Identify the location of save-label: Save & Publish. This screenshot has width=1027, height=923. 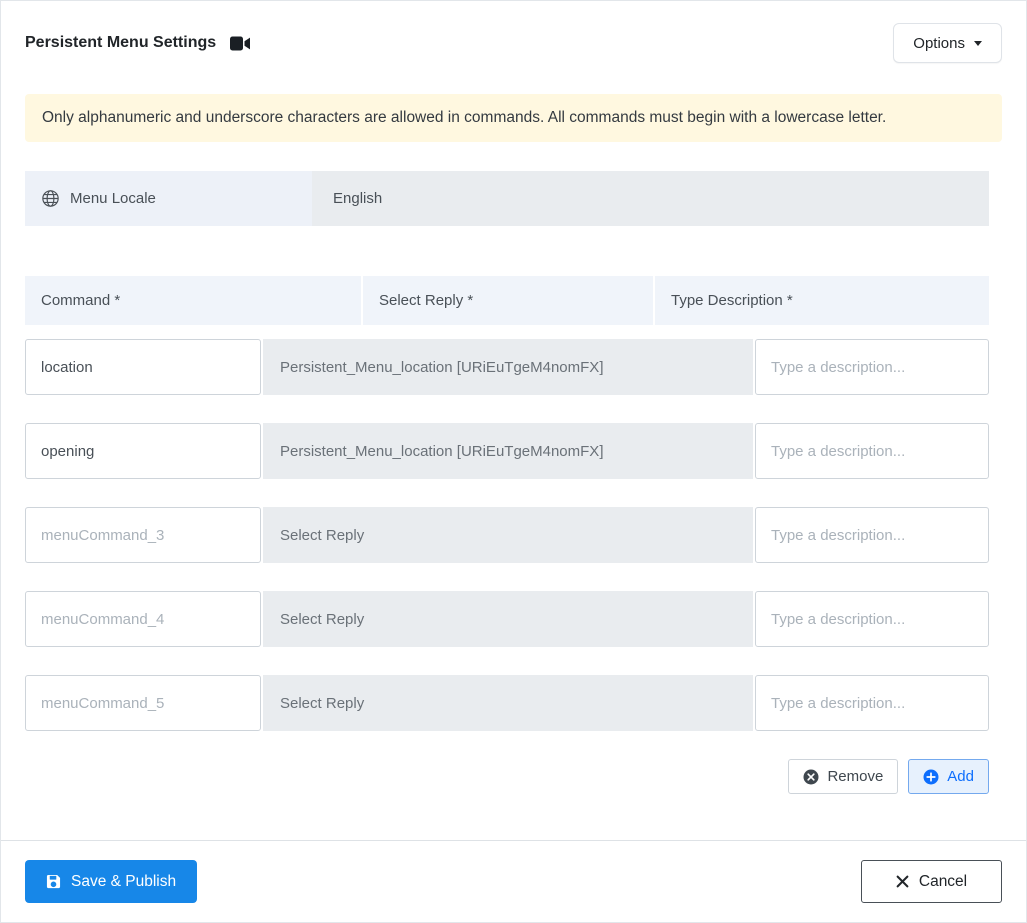
(124, 881).